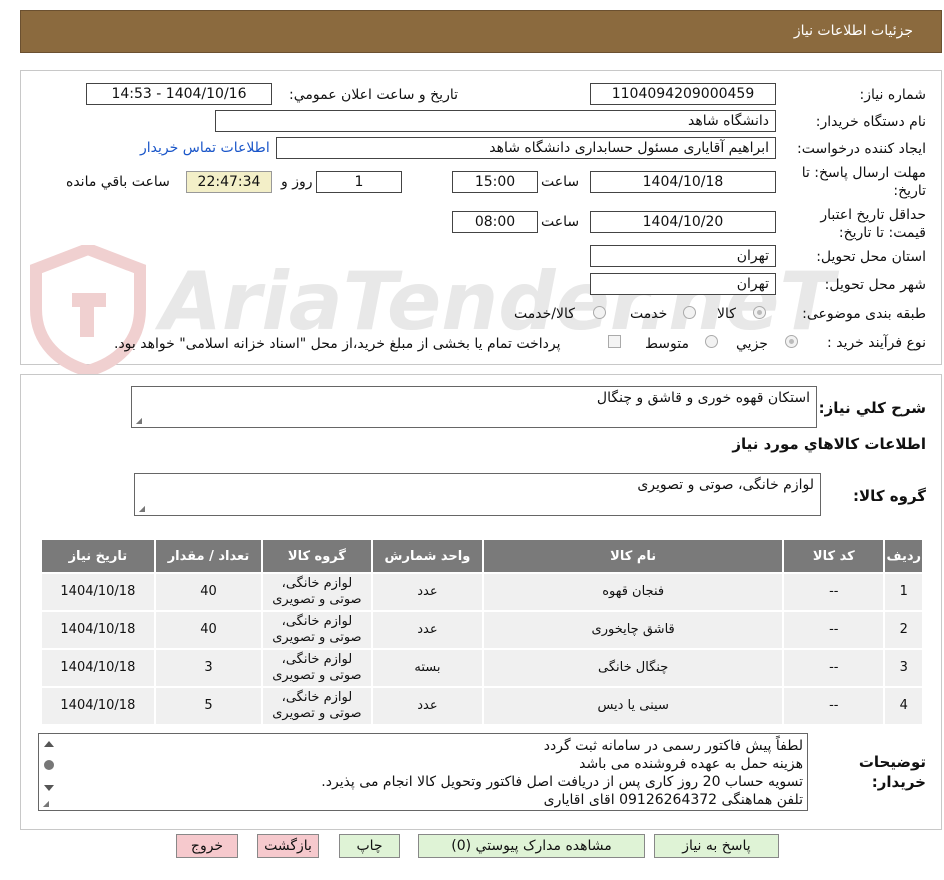 The height and width of the screenshot is (880, 944). What do you see at coordinates (495, 121) in the screenshot?
I see `buyer-org-field: دانشگاه شاهد` at bounding box center [495, 121].